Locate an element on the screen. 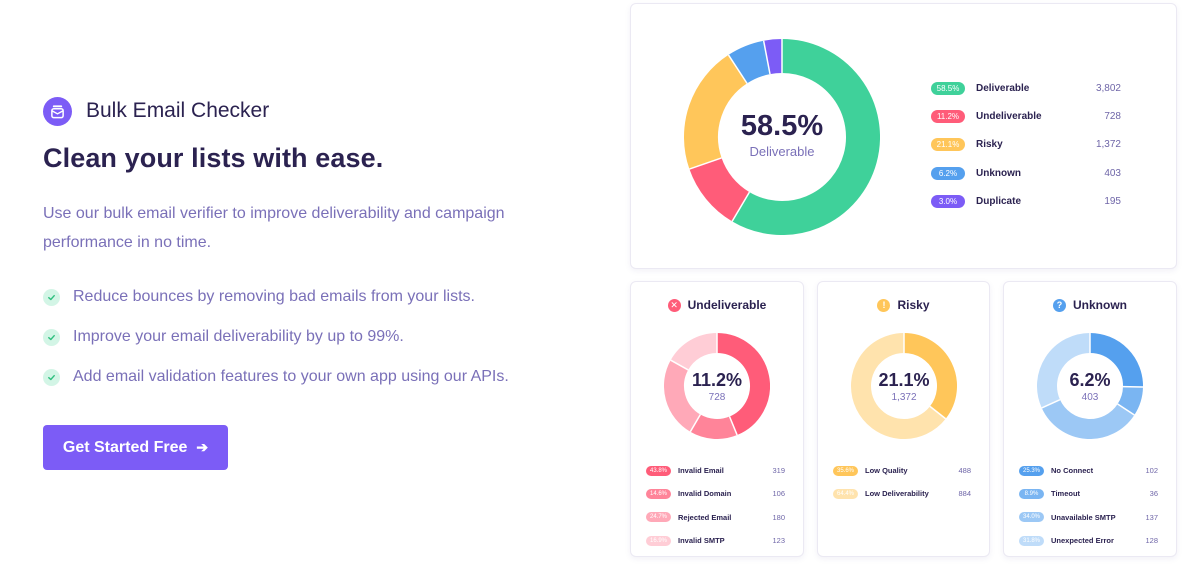 This screenshot has height=572, width=1200. donut-center: 6.2% 403 is located at coordinates (1090, 386).